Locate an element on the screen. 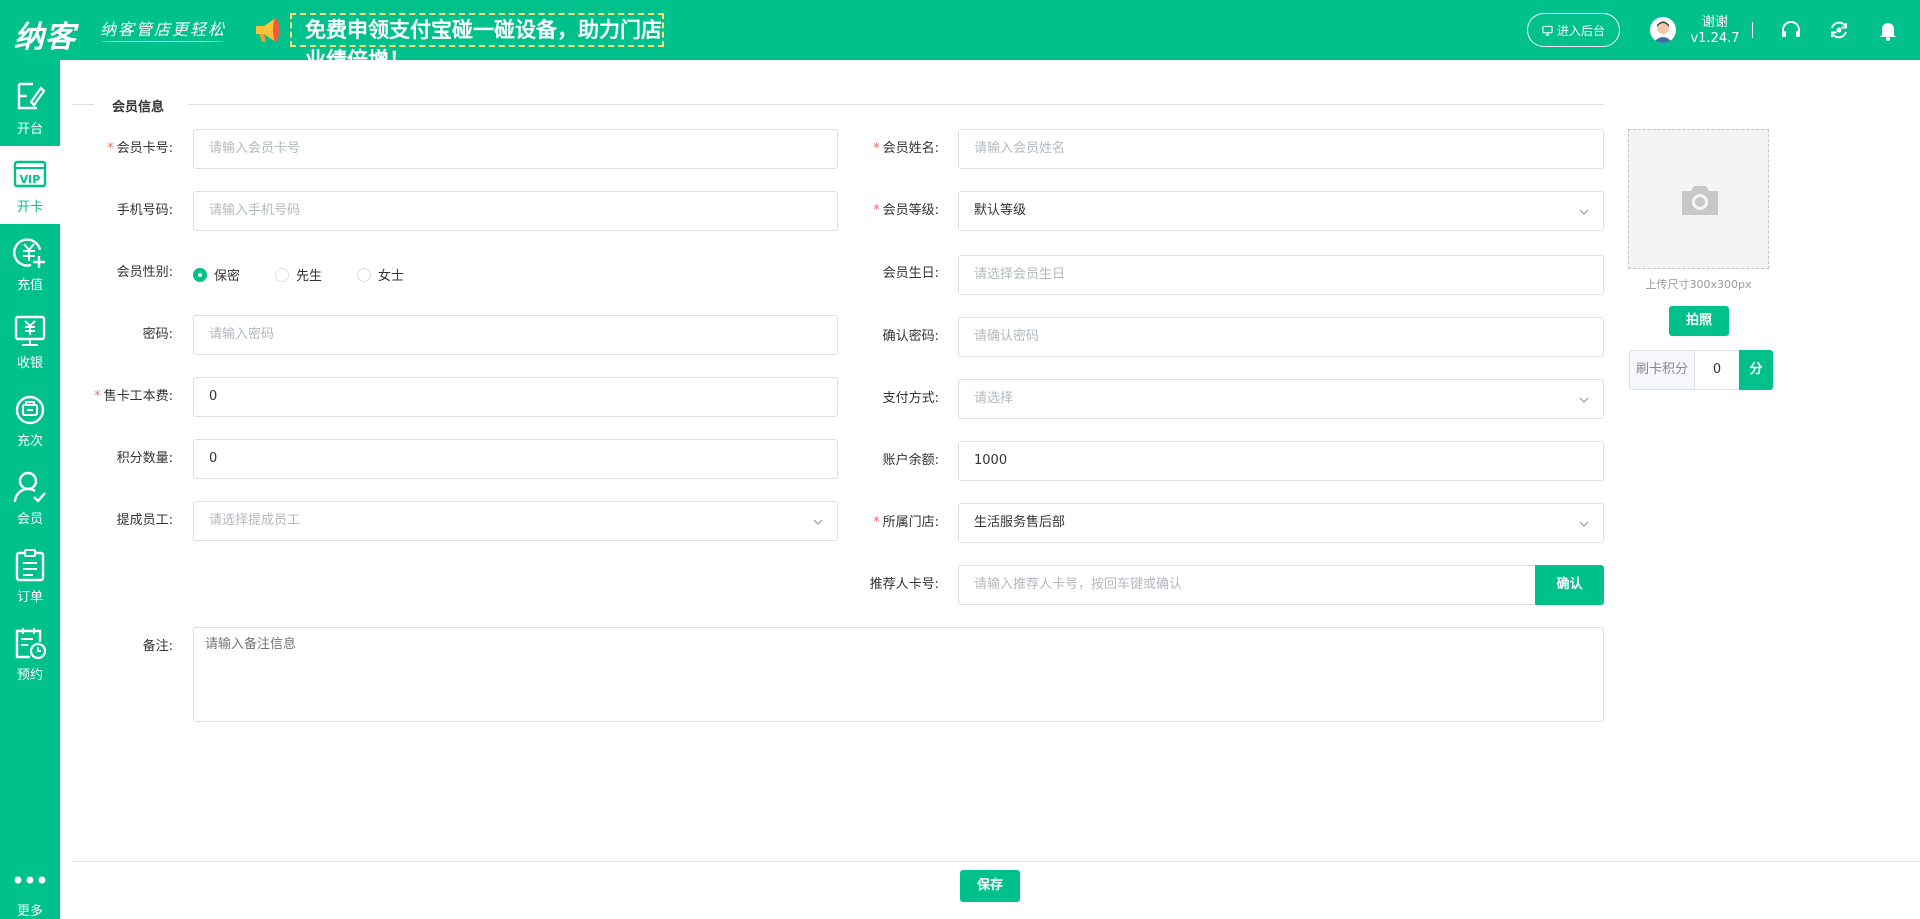 This screenshot has width=1920, height=919. order-icon is located at coordinates (30, 565).